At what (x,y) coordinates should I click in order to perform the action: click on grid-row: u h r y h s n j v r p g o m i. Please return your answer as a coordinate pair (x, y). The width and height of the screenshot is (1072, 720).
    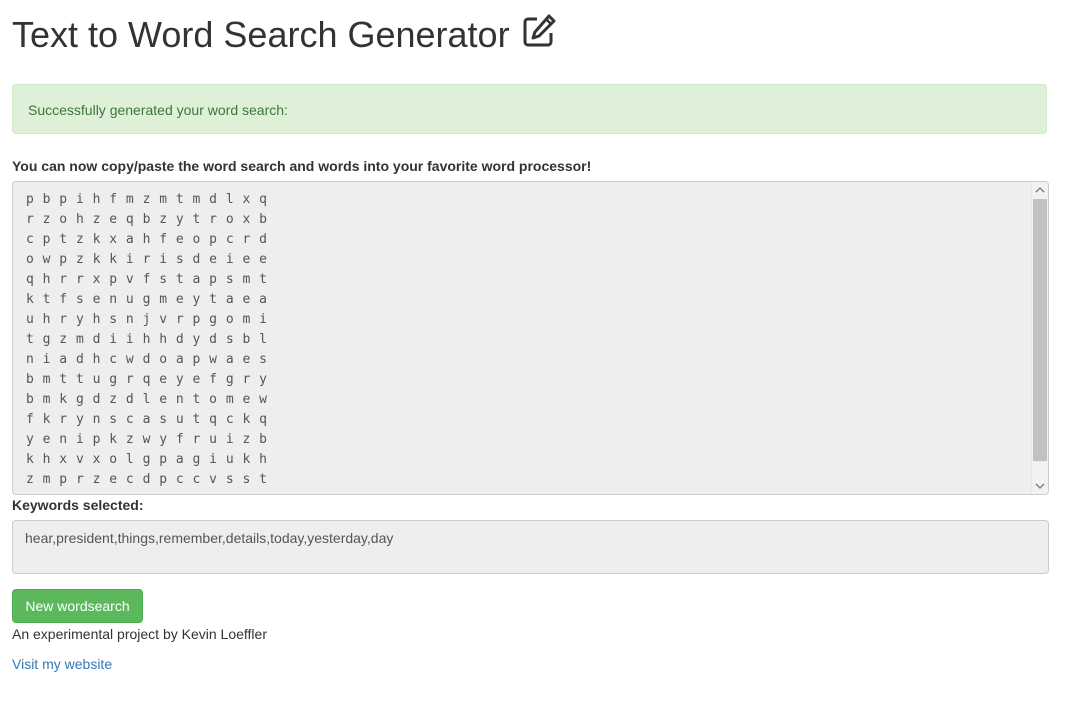
    Looking at the image, I should click on (147, 319).